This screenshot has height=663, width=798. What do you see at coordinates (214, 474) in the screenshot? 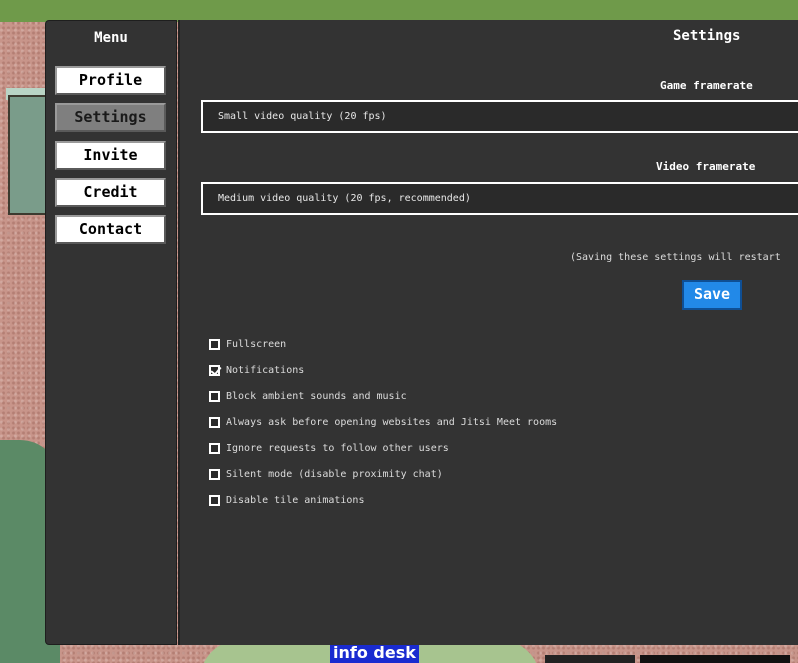
I see `silent-mode-checkbox` at bounding box center [214, 474].